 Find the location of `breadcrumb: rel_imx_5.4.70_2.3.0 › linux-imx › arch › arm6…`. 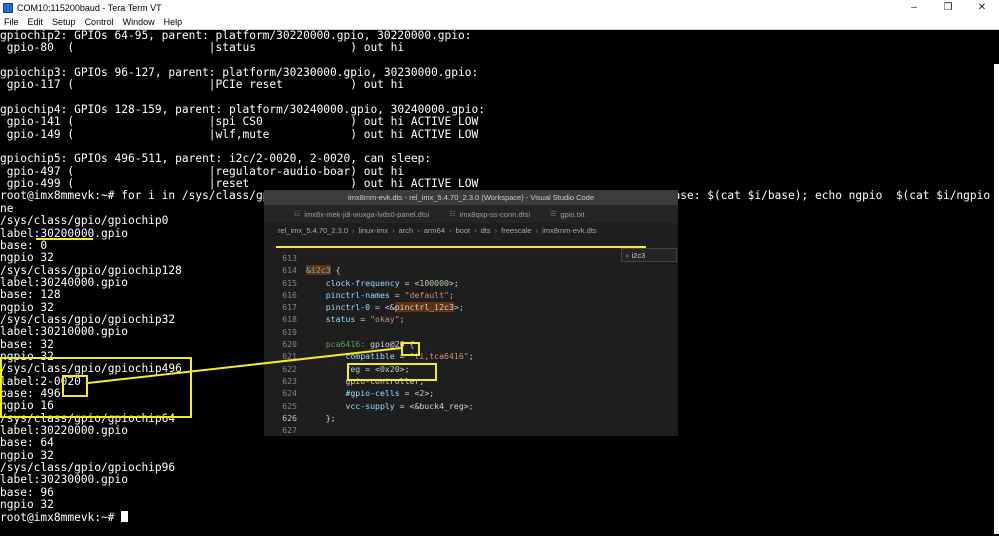

breadcrumb: rel_imx_5.4.70_2.3.0 › linux-imx › arch › arm6… is located at coordinates (471, 230).